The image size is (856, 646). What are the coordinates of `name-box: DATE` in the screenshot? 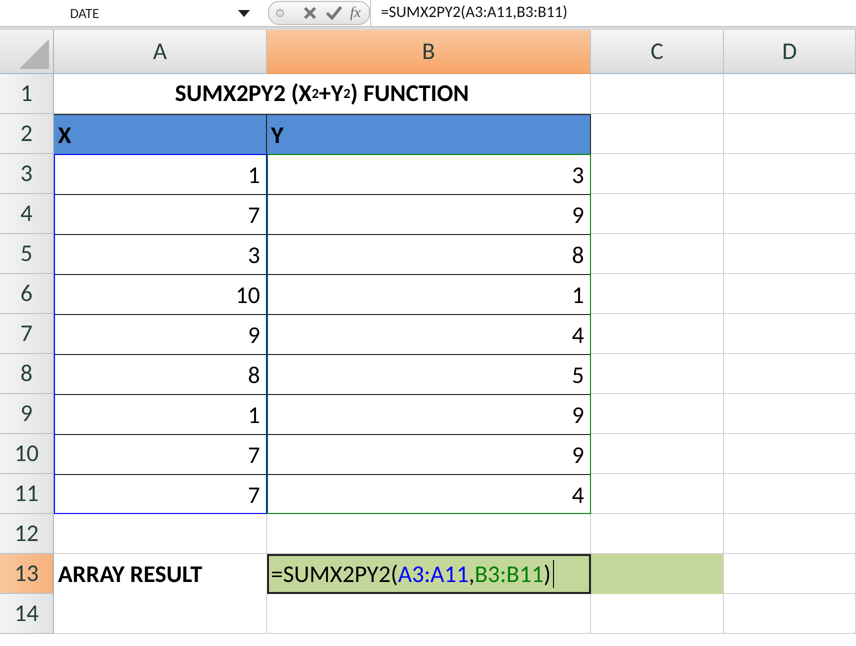 It's located at (131, 13).